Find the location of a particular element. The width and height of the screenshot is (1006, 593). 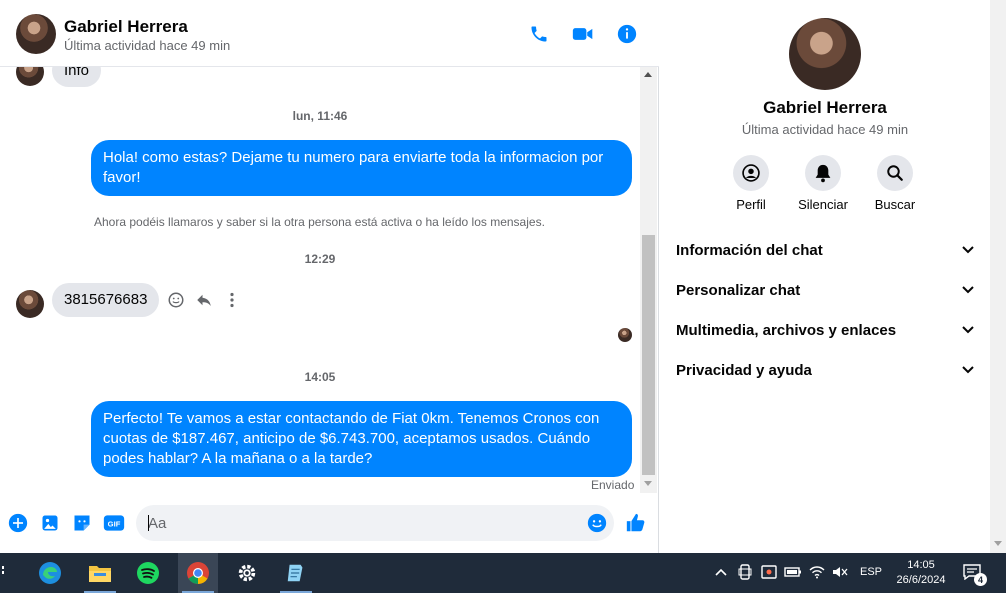

search-label: Buscar is located at coordinates (895, 204).